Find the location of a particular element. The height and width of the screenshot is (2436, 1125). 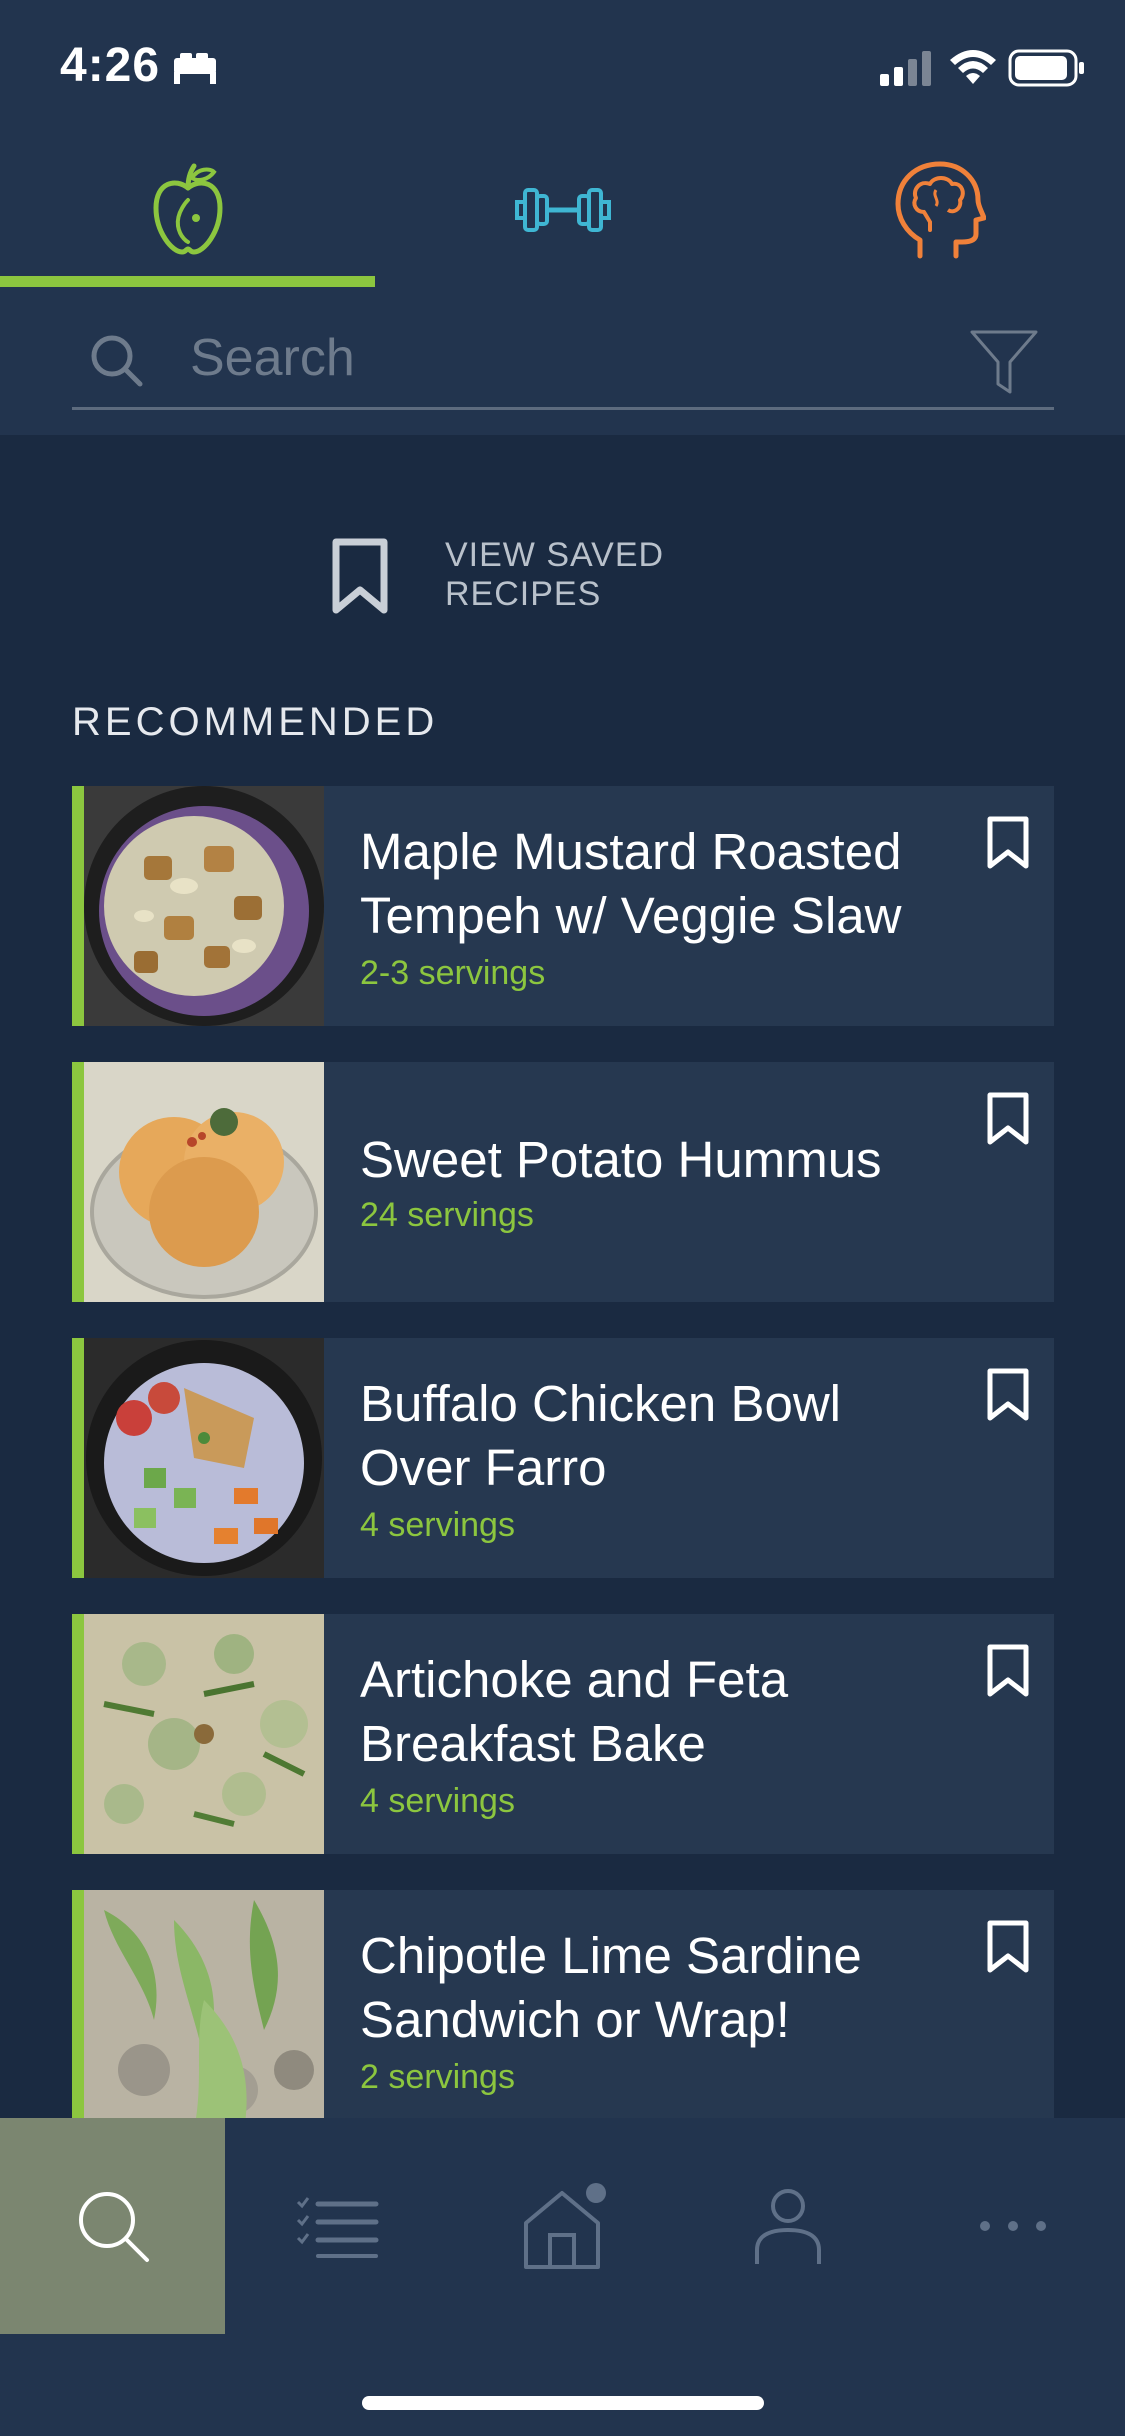

recipe-title: Sweet Potato Hummus is located at coordinates (621, 1159).